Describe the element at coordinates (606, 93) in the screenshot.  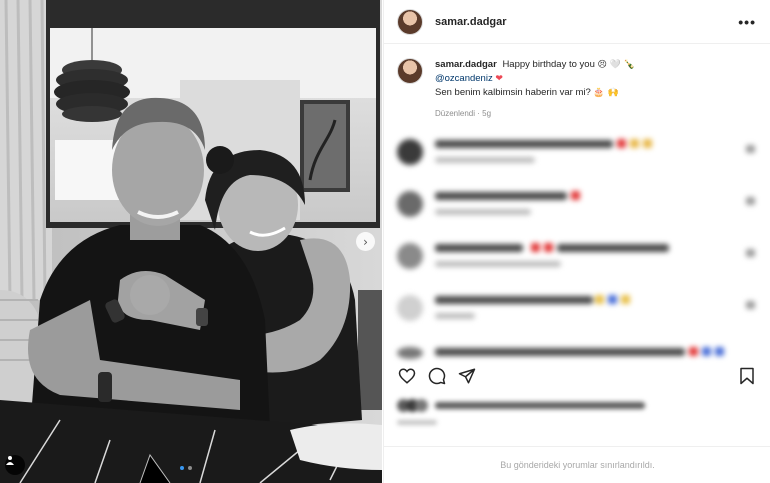
I see `caption-emoji: 🎂 🙌` at that location.